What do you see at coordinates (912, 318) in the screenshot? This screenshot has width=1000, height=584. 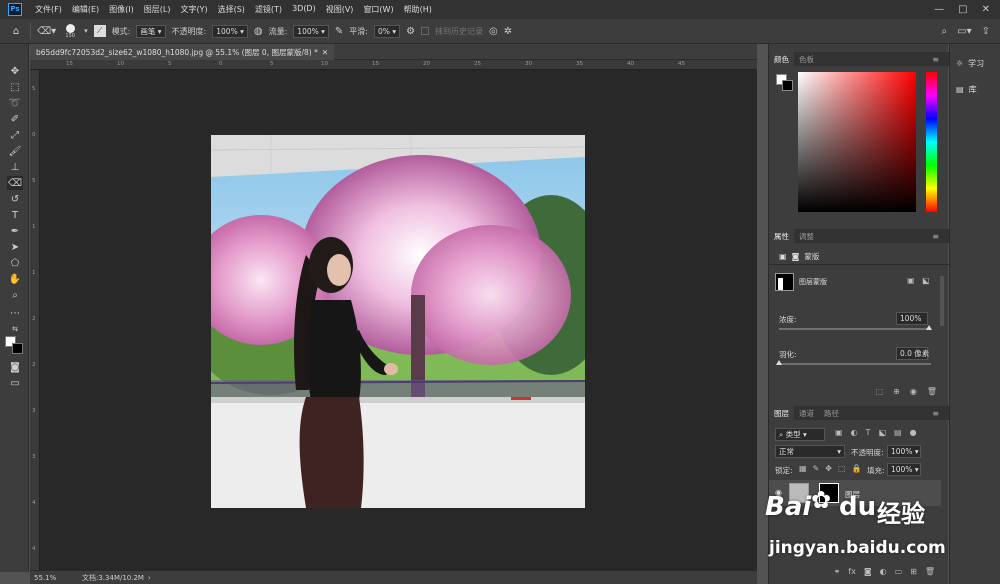 I see `density-field: 100%` at bounding box center [912, 318].